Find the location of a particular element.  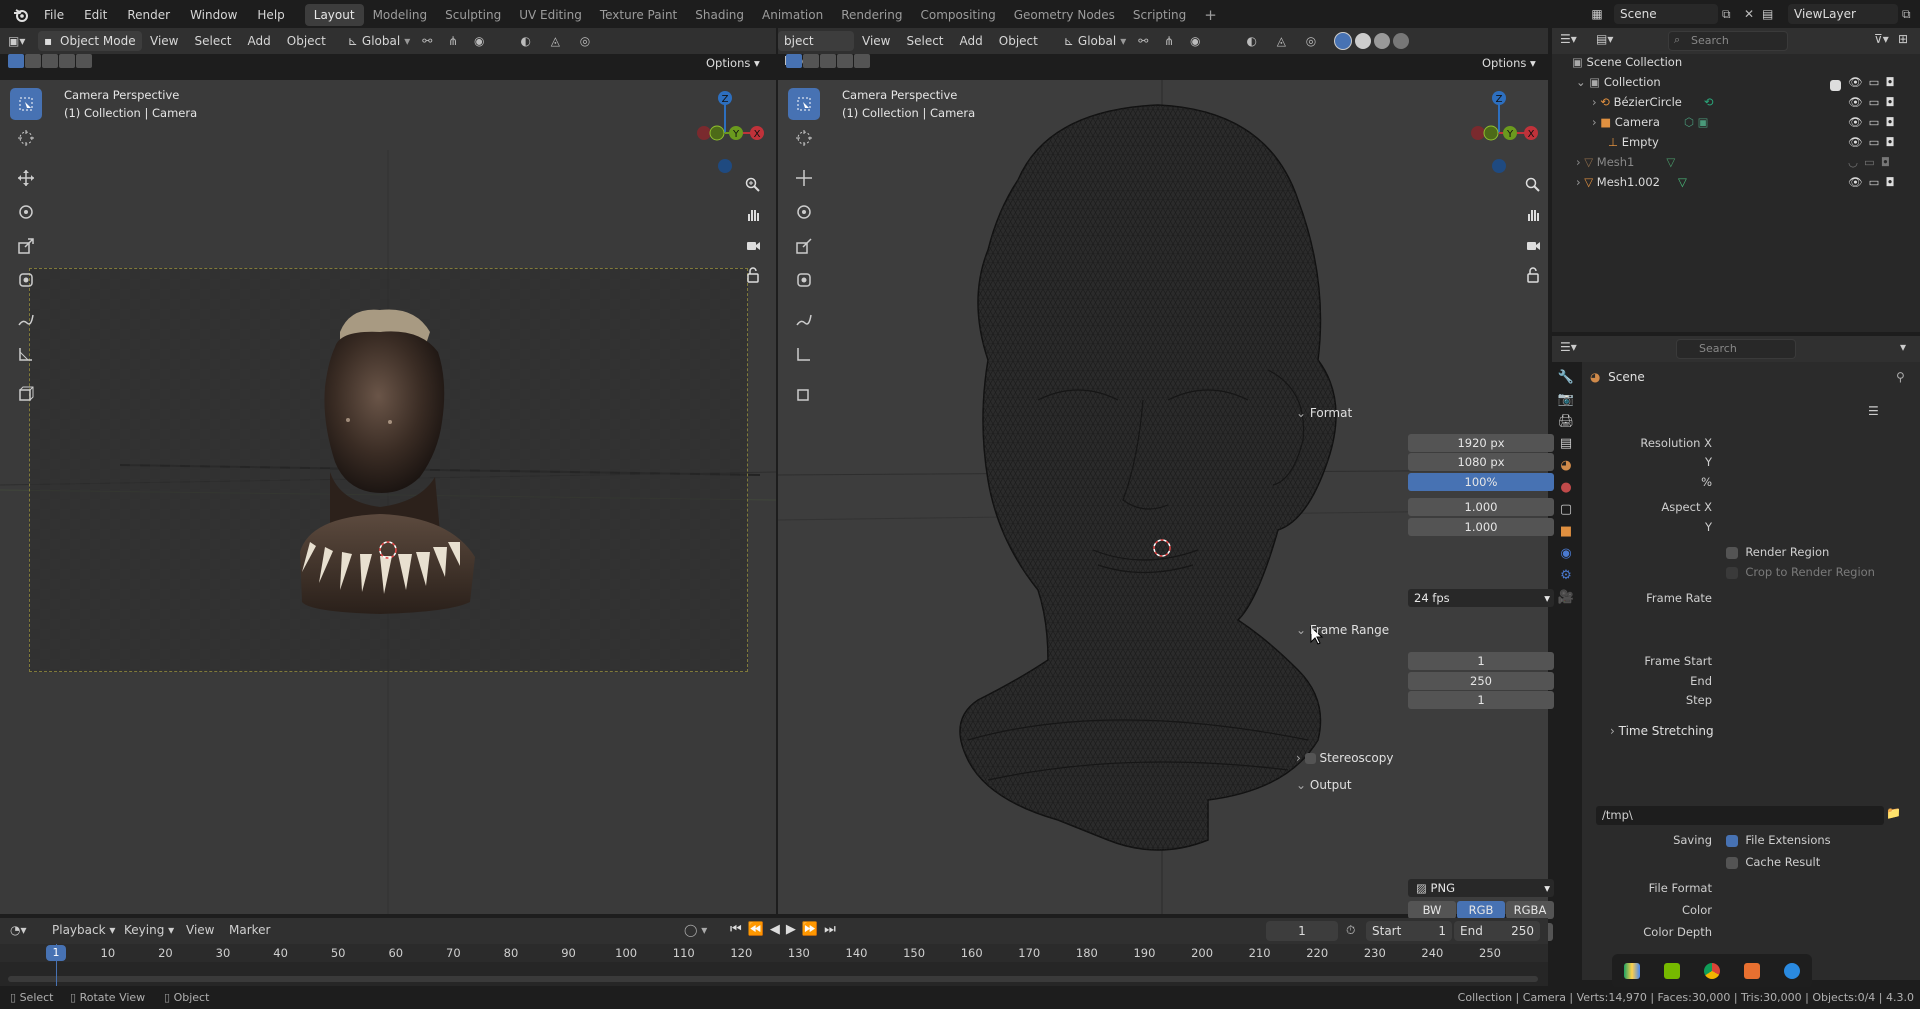

tab-rendering: Rendering is located at coordinates (871, 15).